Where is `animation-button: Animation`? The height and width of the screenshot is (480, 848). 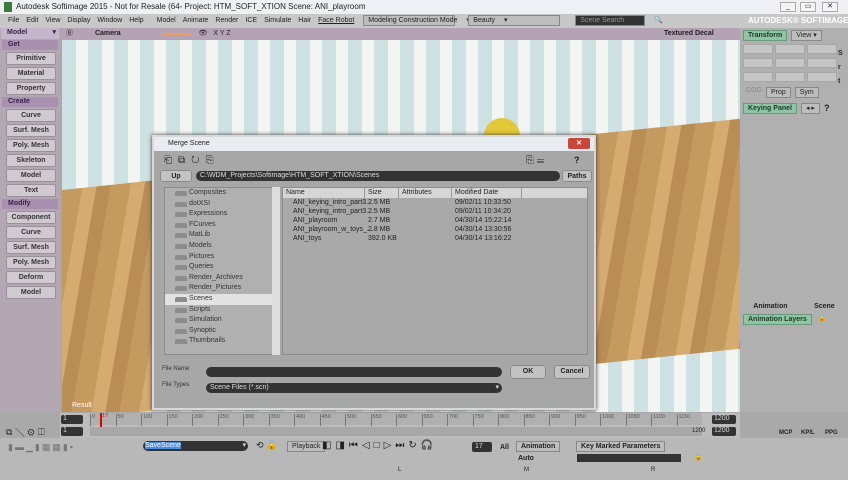
animation-button: Animation is located at coordinates (538, 446).